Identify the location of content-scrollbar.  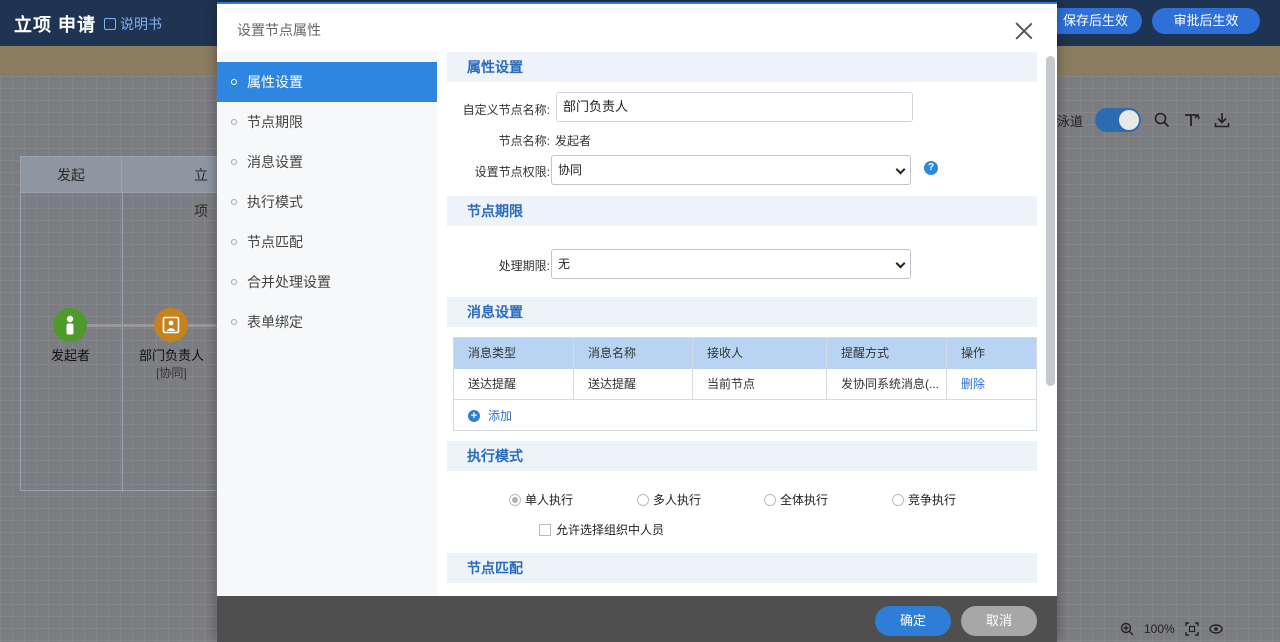
(1050, 221).